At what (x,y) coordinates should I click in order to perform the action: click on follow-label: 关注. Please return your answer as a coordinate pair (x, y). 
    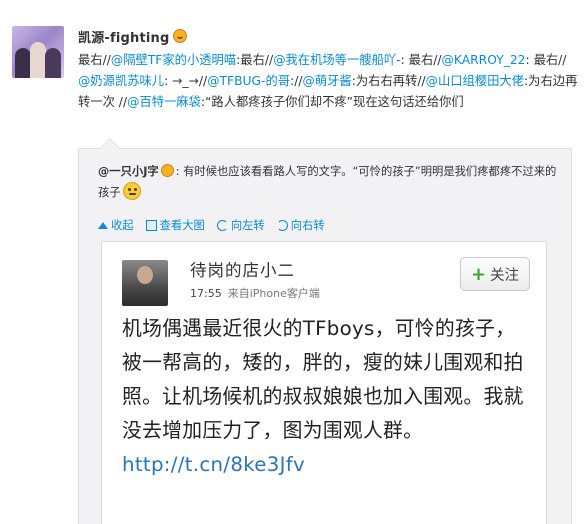
    Looking at the image, I should click on (505, 275).